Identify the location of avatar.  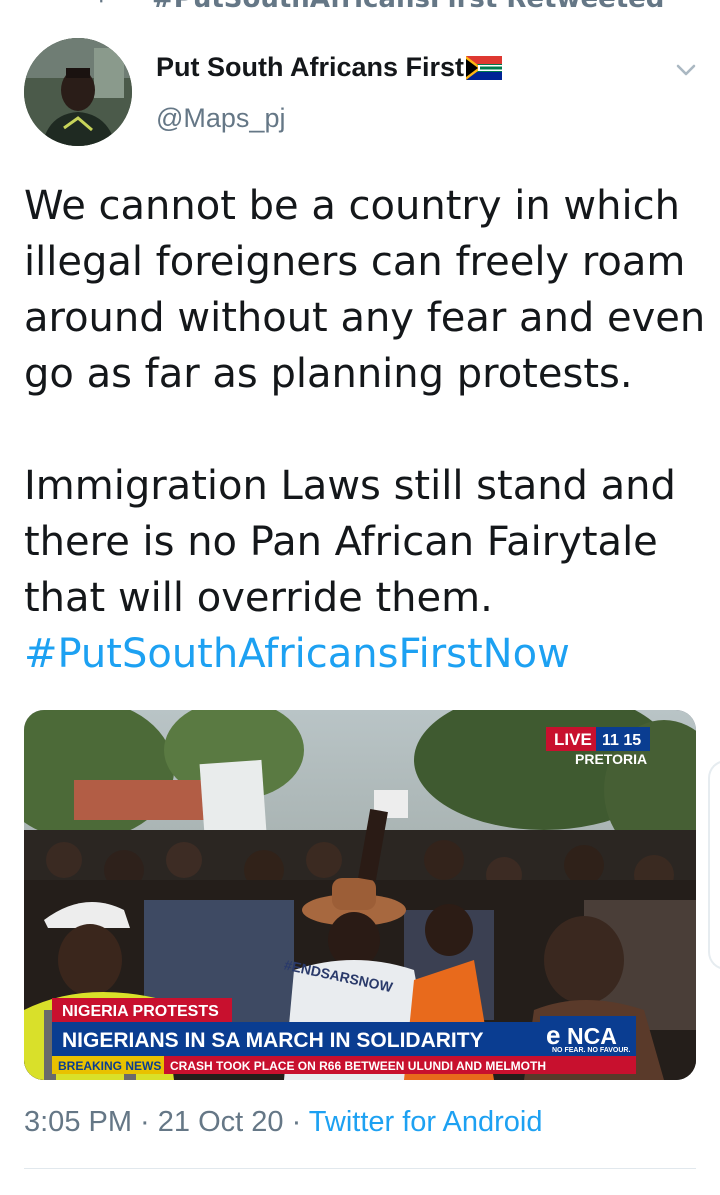
(78, 92).